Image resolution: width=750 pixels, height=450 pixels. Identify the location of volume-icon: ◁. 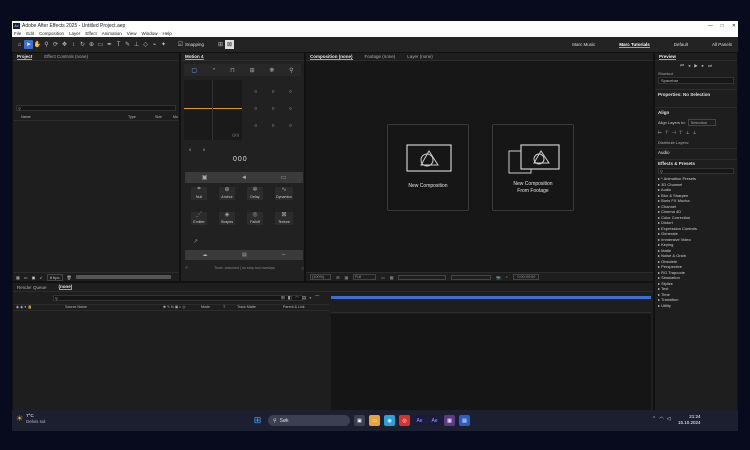
(669, 419).